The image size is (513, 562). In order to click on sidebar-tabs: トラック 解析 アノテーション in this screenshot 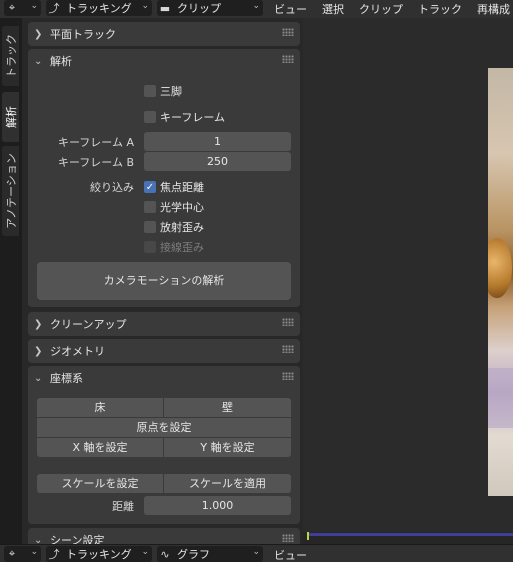, I will do `click(11, 281)`.